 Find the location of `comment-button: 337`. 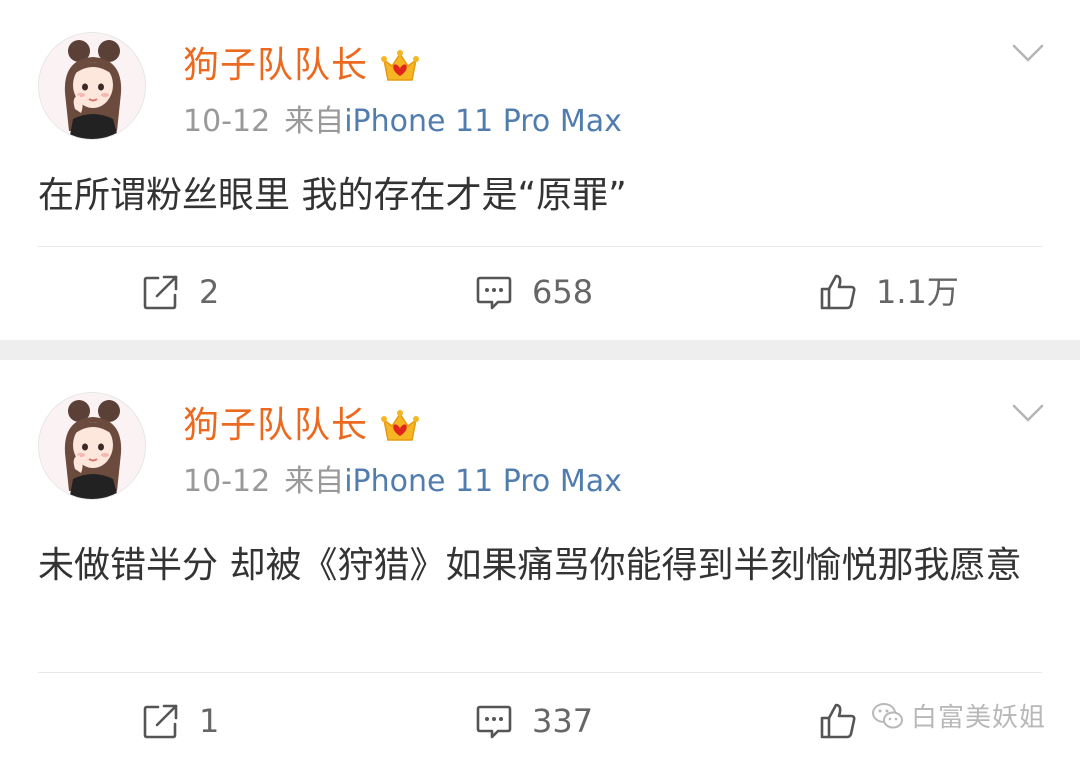

comment-button: 337 is located at coordinates (533, 721).